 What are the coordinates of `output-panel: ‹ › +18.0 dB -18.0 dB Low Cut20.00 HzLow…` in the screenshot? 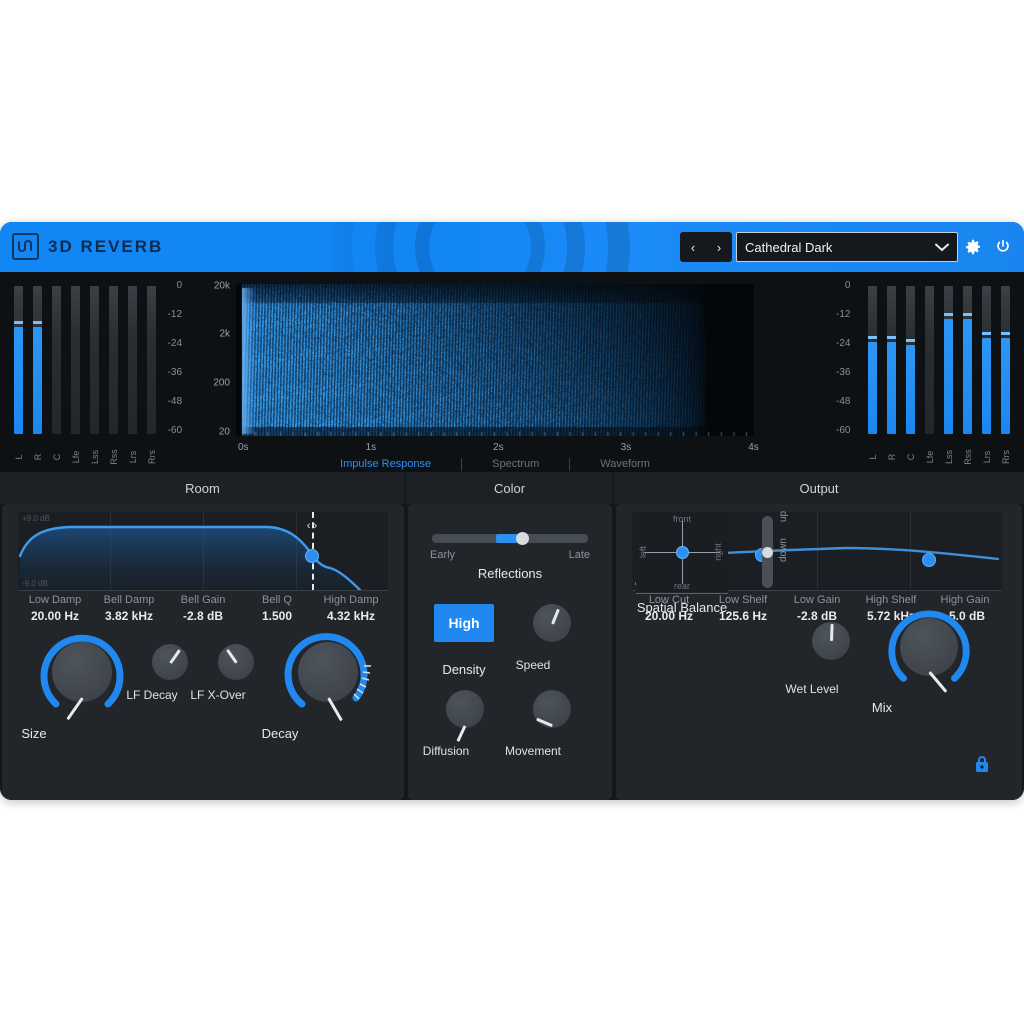 It's located at (819, 652).